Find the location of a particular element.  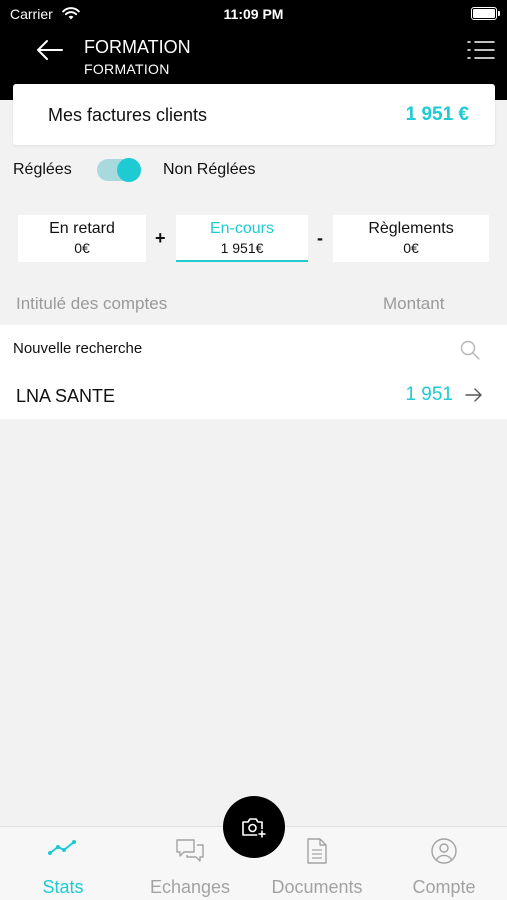

paid-filter-row: Réglées Non Réglées is located at coordinates (253, 170).